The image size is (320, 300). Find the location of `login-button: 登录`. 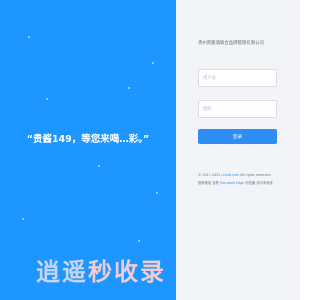

login-button: 登录 is located at coordinates (237, 136).